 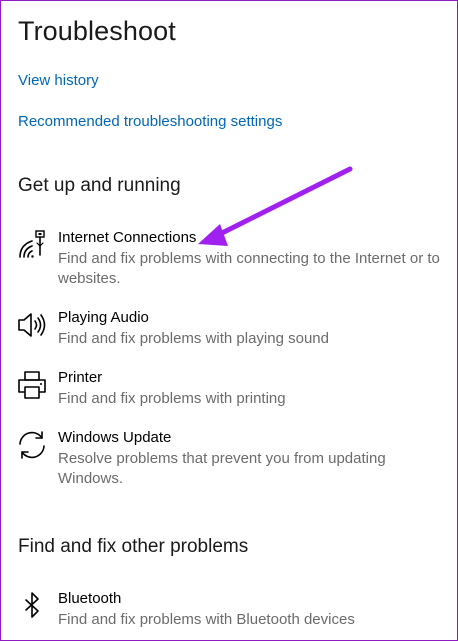 What do you see at coordinates (32, 385) in the screenshot?
I see `printer-icon` at bounding box center [32, 385].